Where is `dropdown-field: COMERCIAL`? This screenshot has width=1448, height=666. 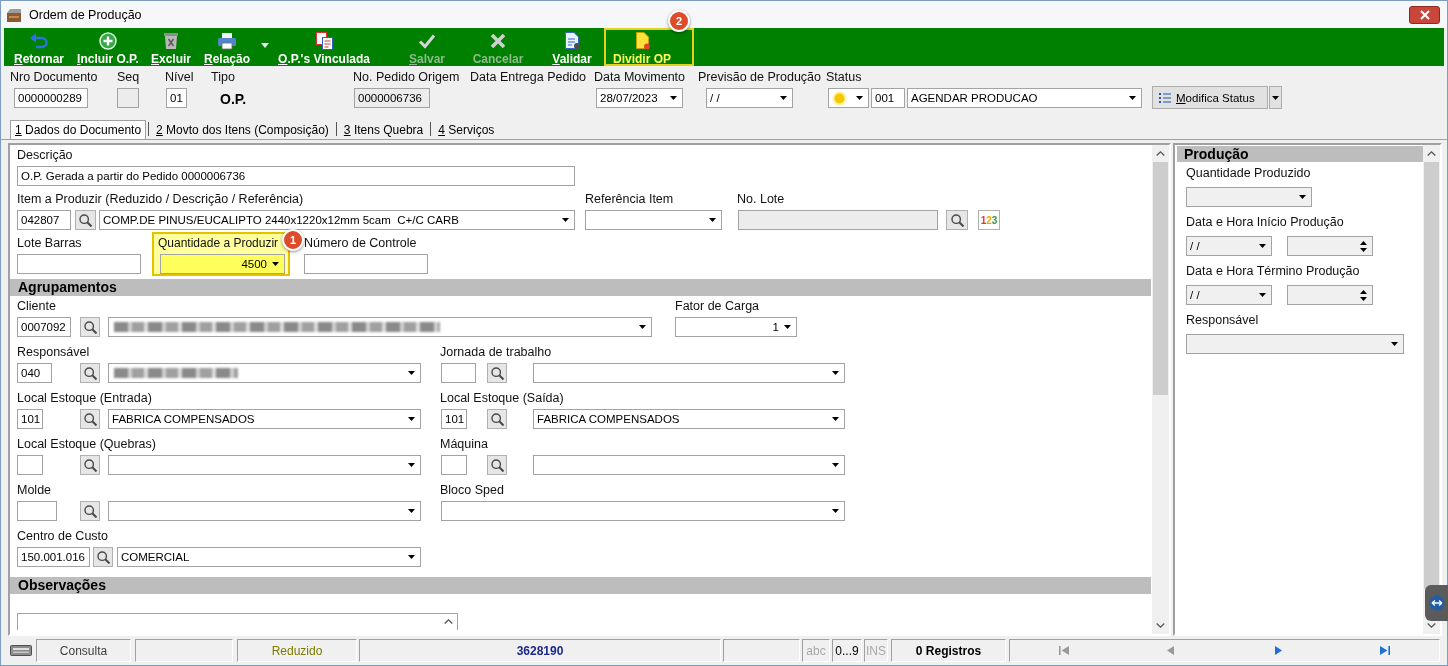 dropdown-field: COMERCIAL is located at coordinates (269, 557).